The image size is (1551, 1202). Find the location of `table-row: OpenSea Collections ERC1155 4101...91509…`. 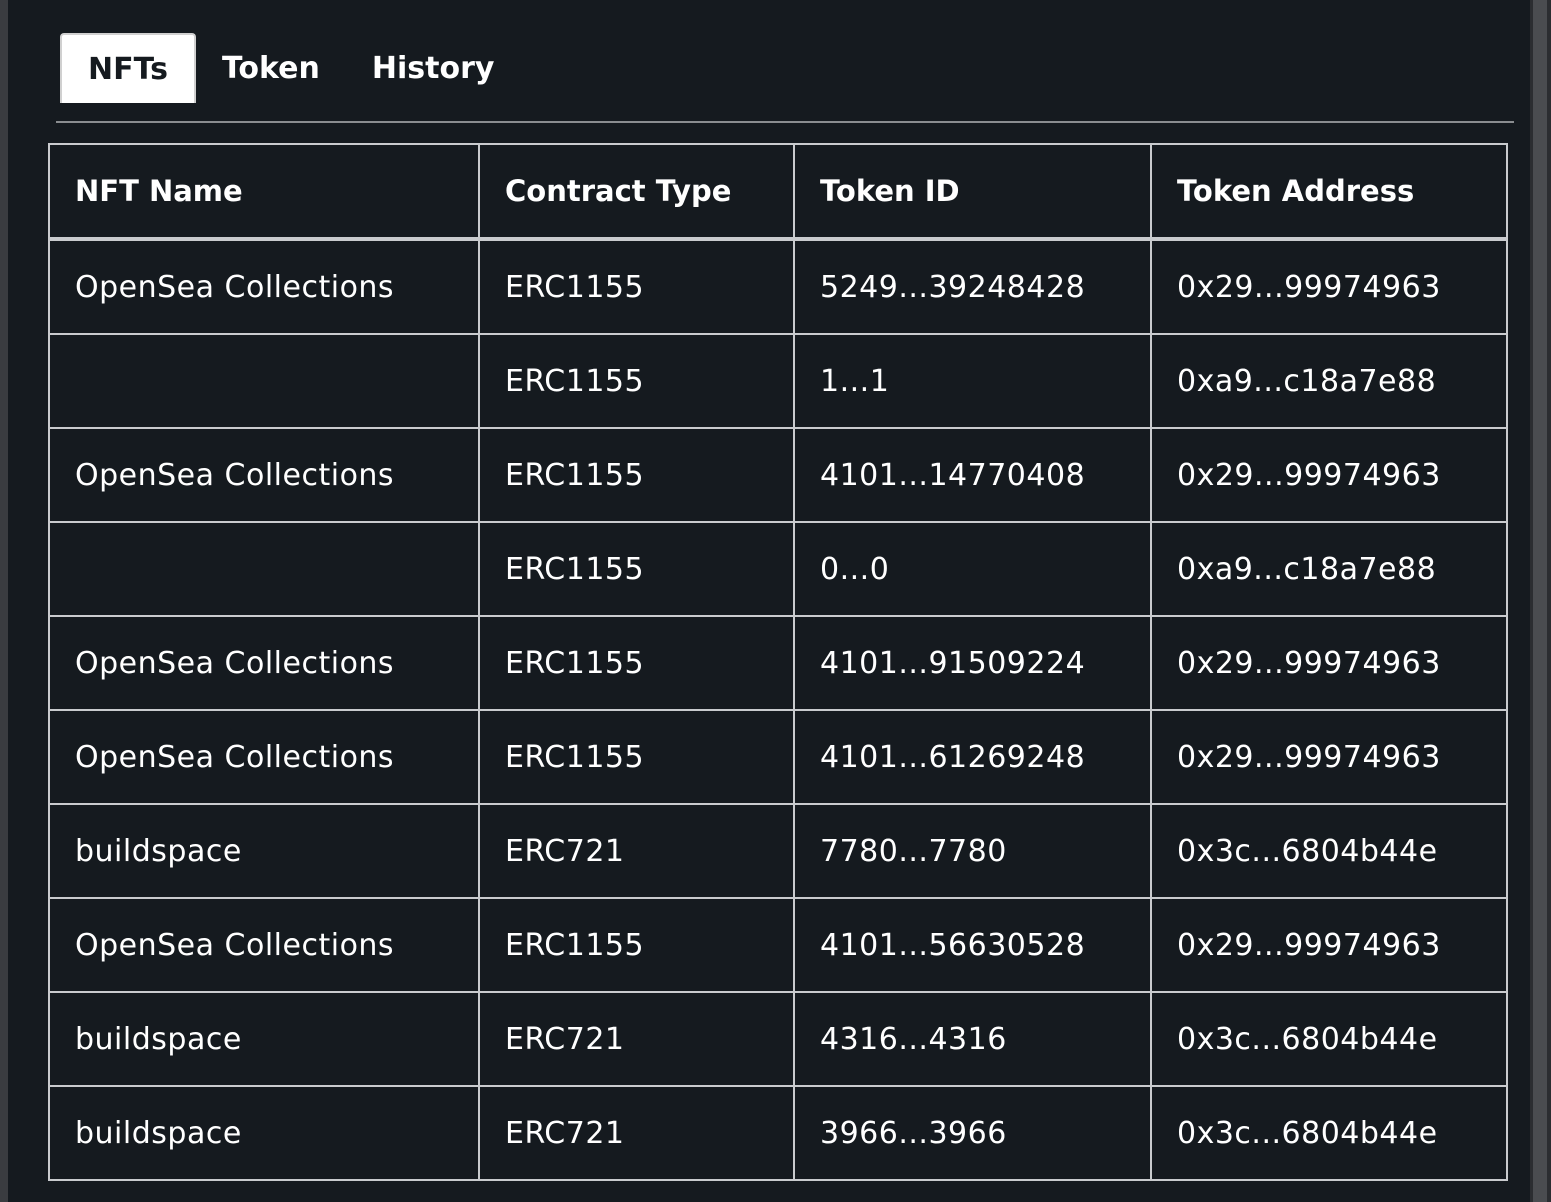

table-row: OpenSea Collections ERC1155 4101...91509… is located at coordinates (778, 663).